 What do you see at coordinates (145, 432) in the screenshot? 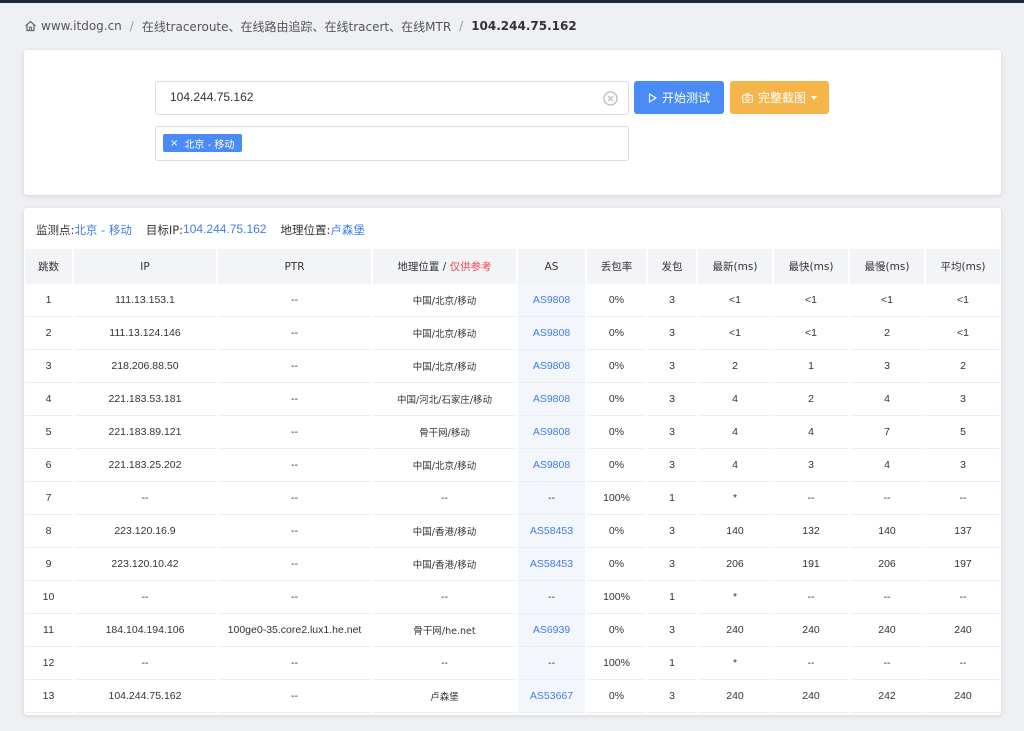
I see `cell-ip: 221.183.89.121` at bounding box center [145, 432].